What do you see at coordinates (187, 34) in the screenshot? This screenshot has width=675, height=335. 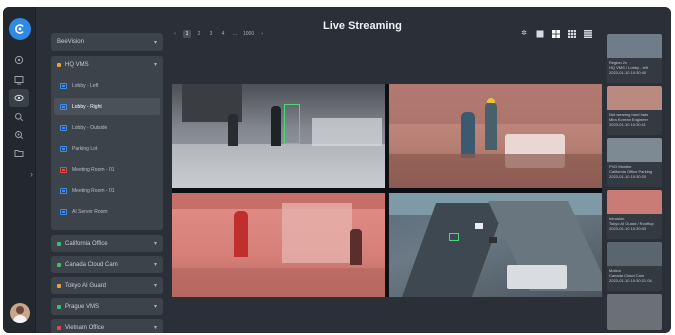 I see `page-button: 1` at bounding box center [187, 34].